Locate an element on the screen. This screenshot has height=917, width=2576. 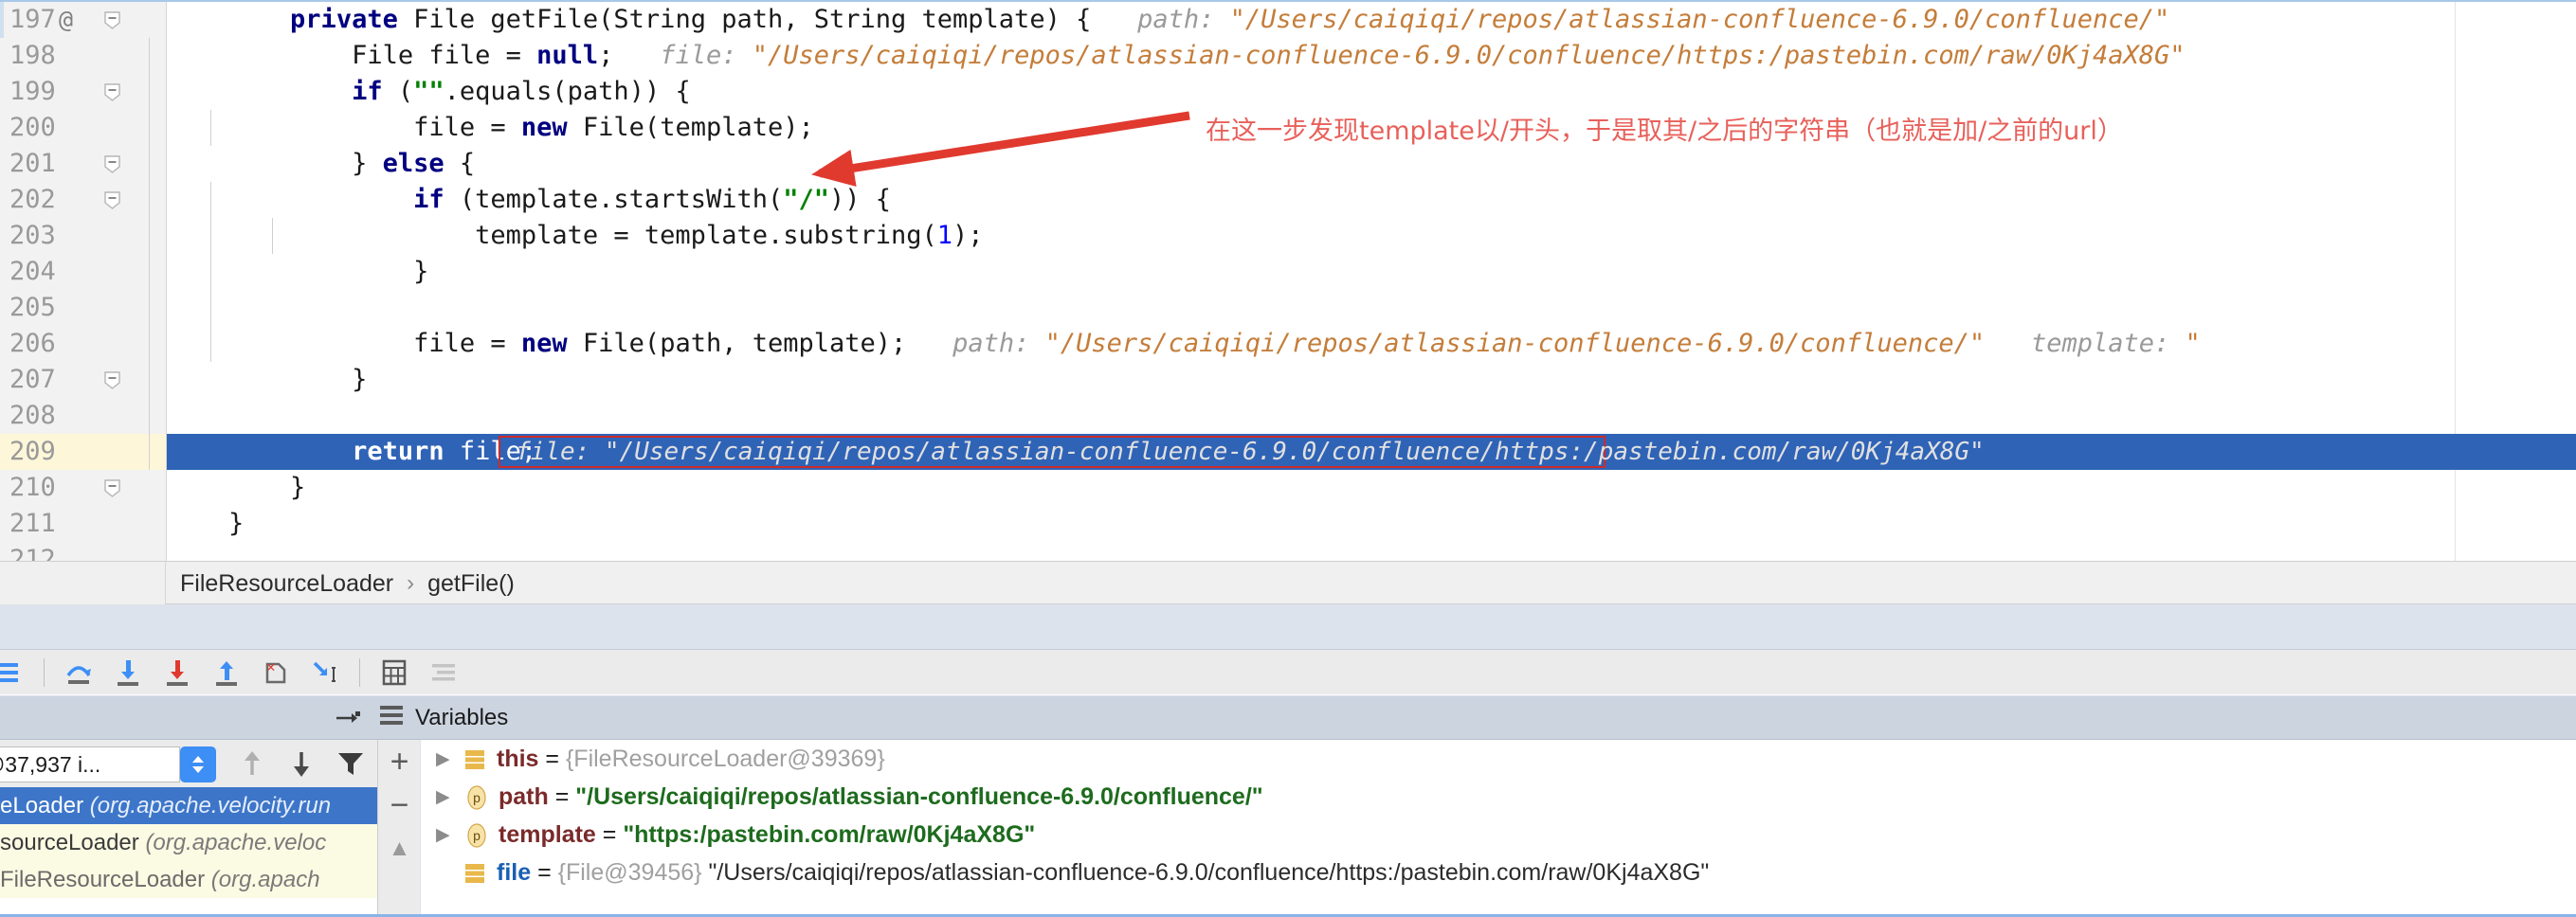
gutter-row: 203 is located at coordinates (83, 236).